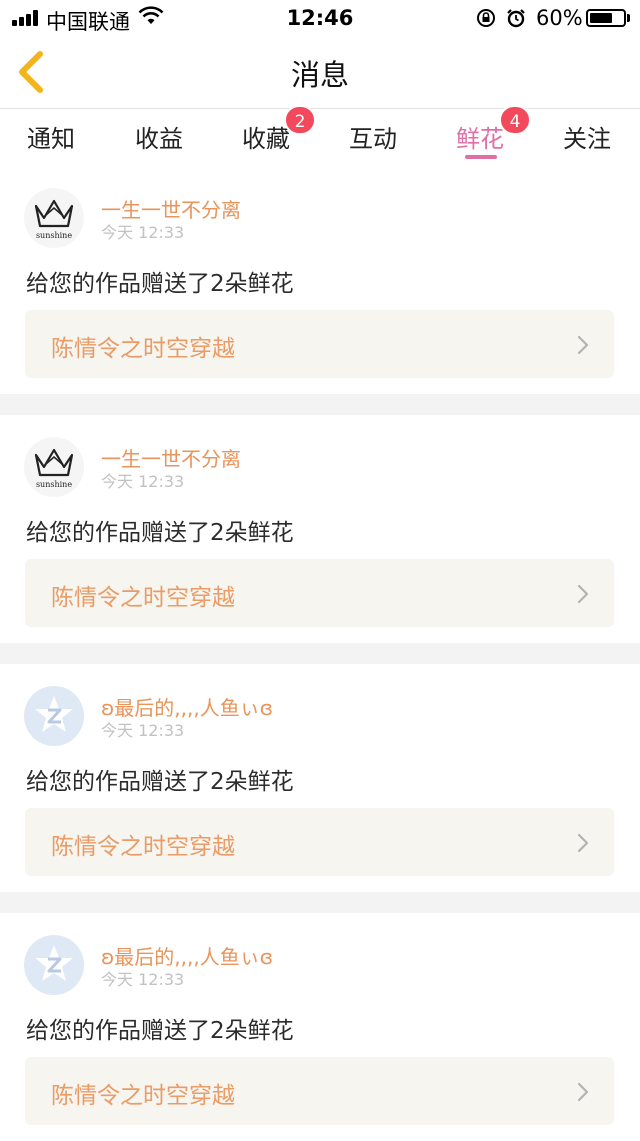  I want to click on tab-label: 收藏, so click(266, 139).